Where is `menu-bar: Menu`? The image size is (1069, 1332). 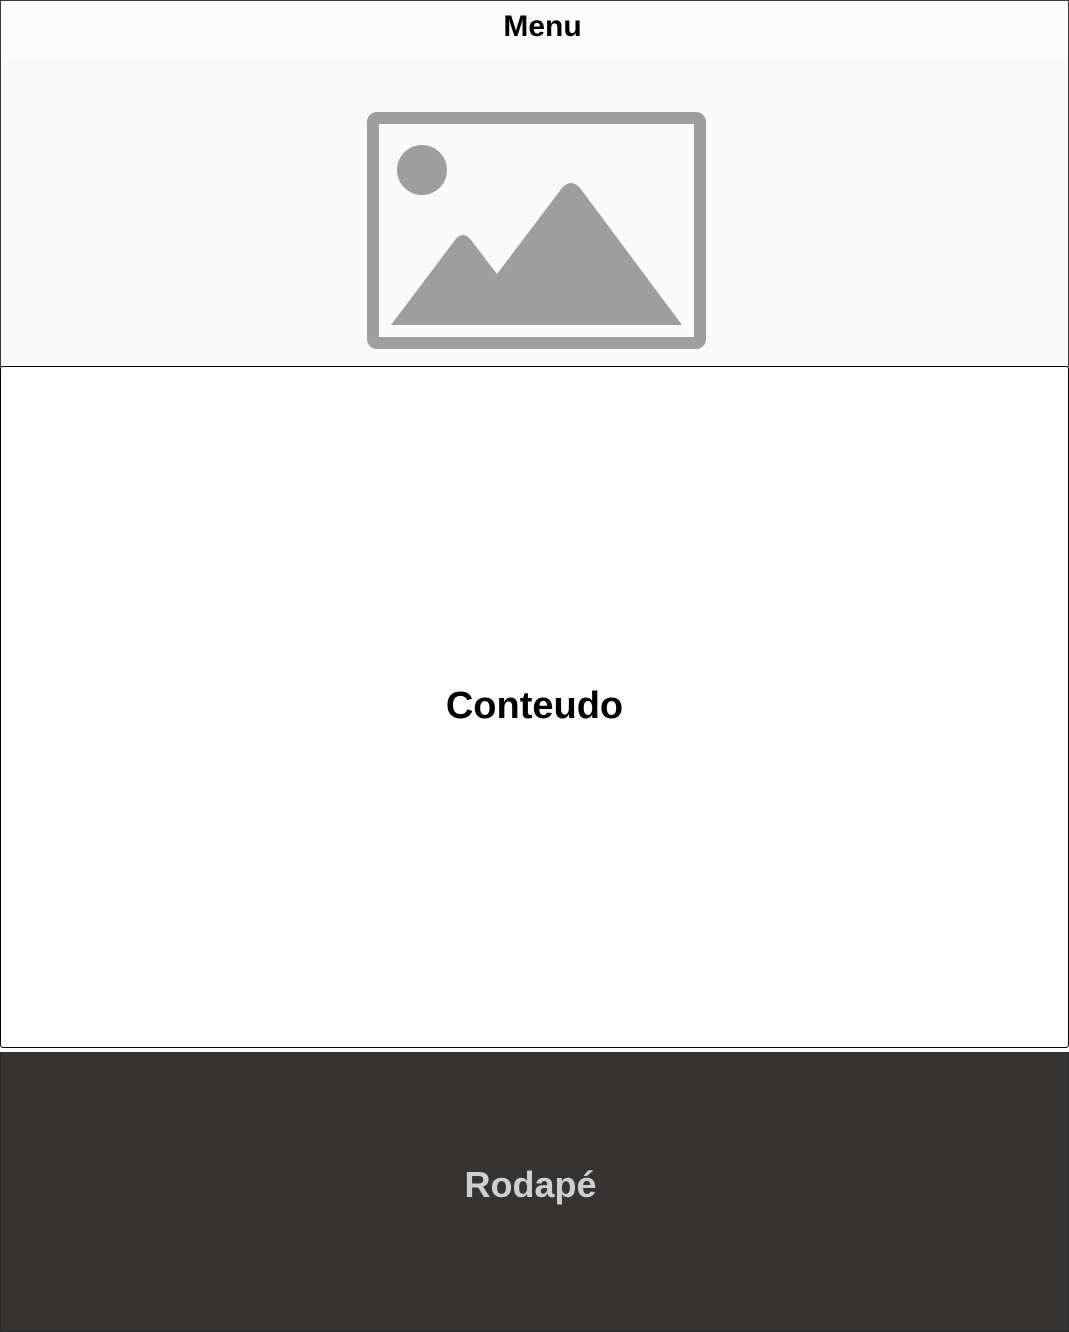 menu-bar: Menu is located at coordinates (534, 29).